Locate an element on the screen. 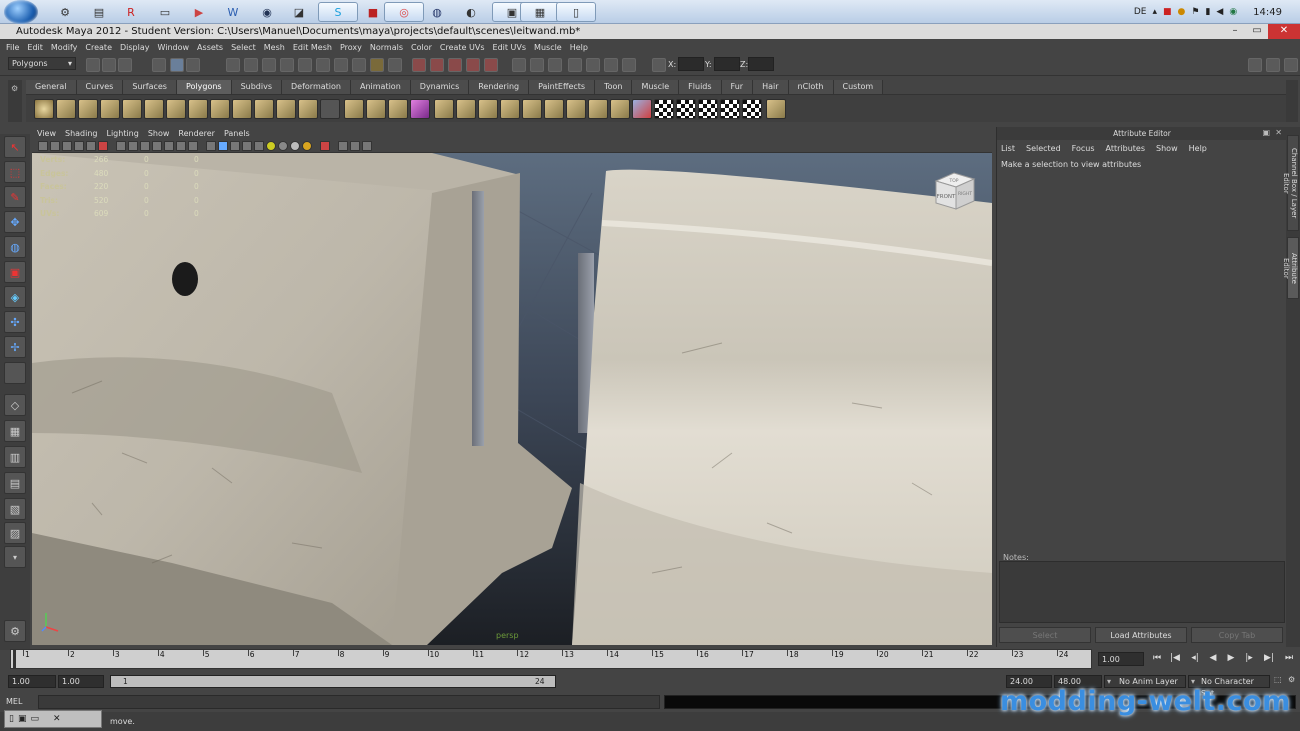  app-icon-1: ⚙ is located at coordinates (65, 12).